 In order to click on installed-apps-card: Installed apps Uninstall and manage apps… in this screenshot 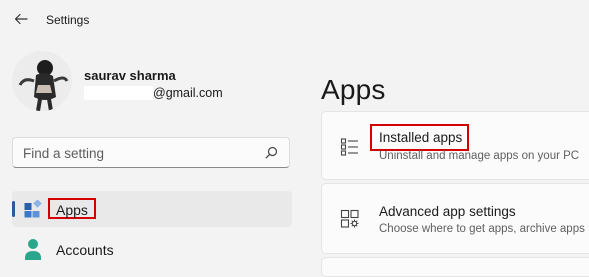, I will do `click(455, 145)`.